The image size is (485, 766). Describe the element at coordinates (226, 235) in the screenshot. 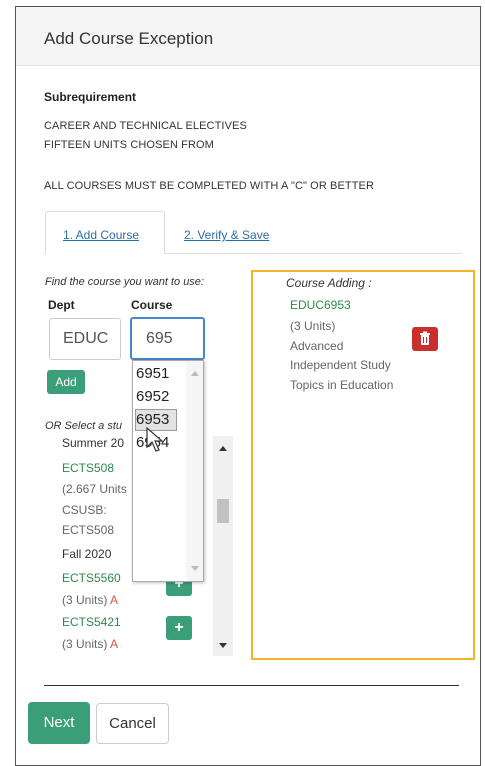

I see `tab-verify-save: 2. Verify & Save` at that location.